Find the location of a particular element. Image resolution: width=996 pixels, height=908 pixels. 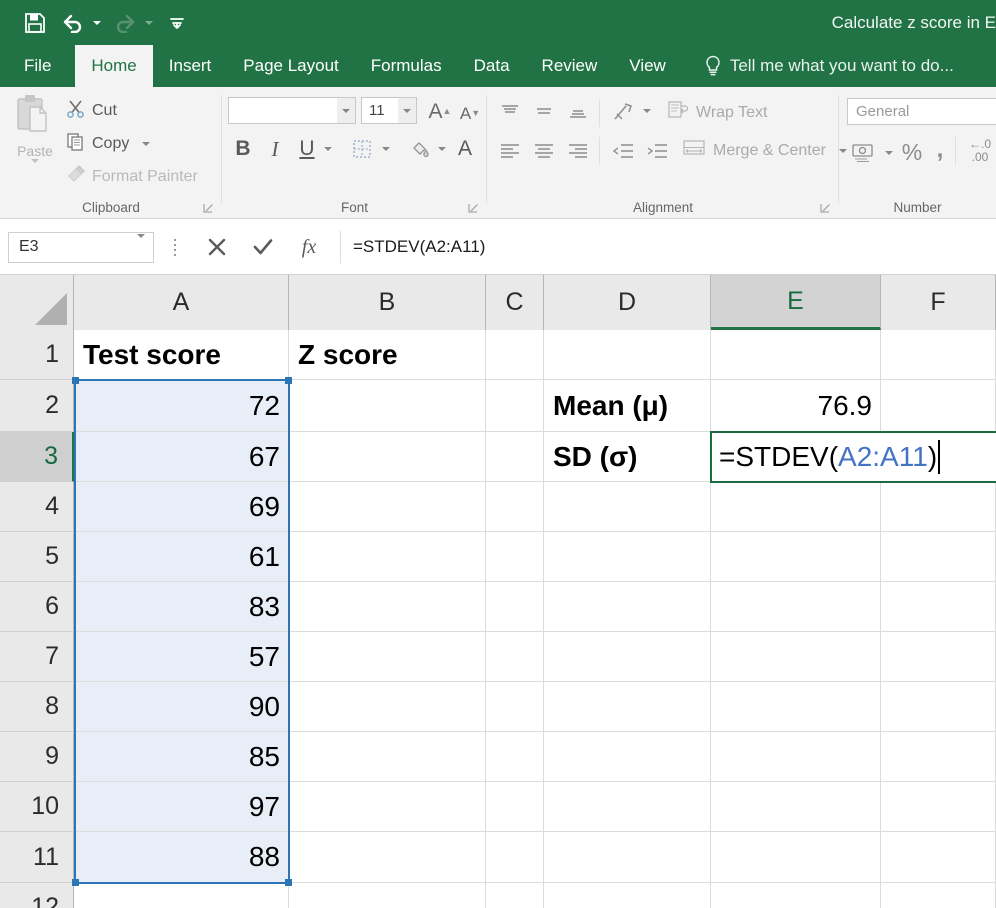

align-right-button is located at coordinates (578, 151).